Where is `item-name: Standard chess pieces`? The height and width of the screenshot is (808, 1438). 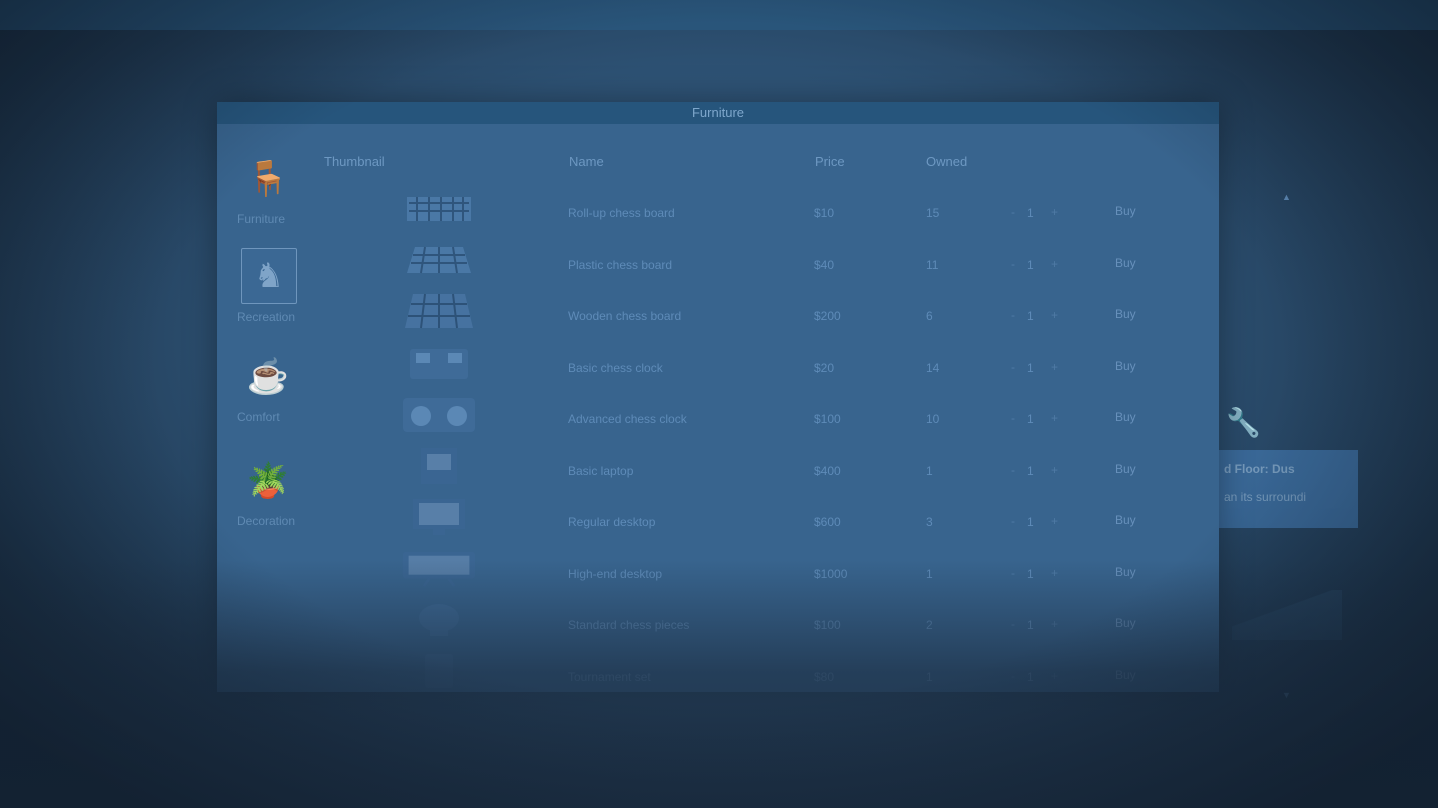
item-name: Standard chess pieces is located at coordinates (629, 625).